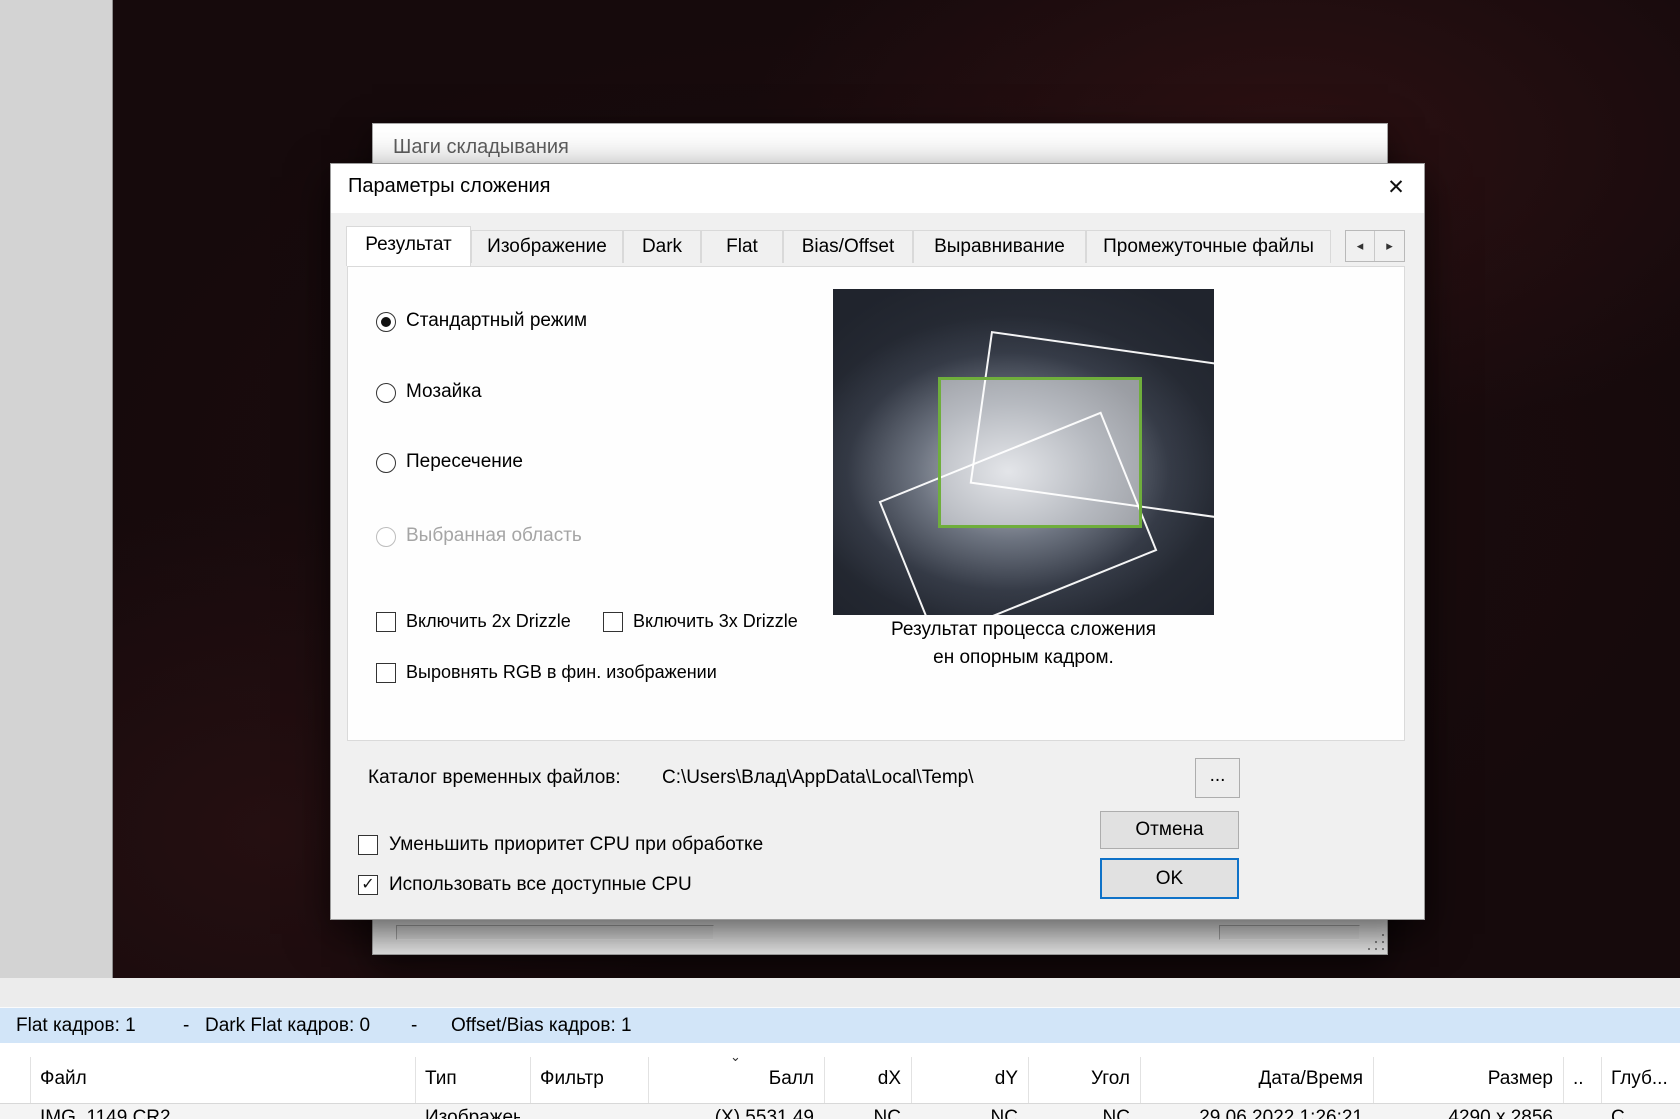 The width and height of the screenshot is (1680, 1119). What do you see at coordinates (867, 1080) in the screenshot?
I see `column-header-dx: dX` at bounding box center [867, 1080].